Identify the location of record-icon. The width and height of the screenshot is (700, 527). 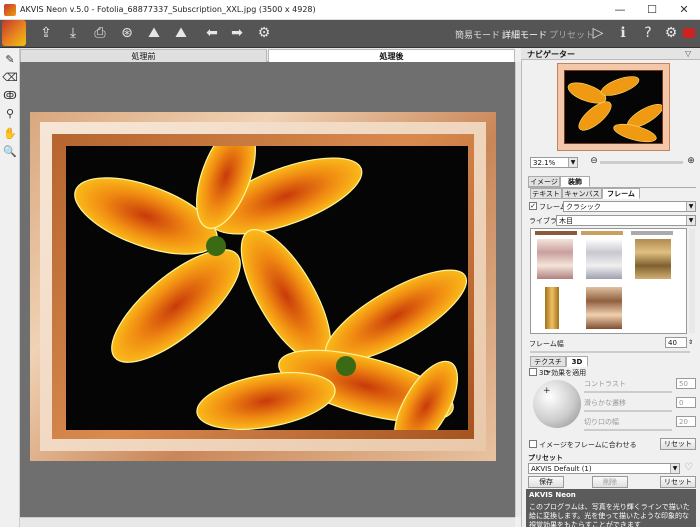
(689, 33).